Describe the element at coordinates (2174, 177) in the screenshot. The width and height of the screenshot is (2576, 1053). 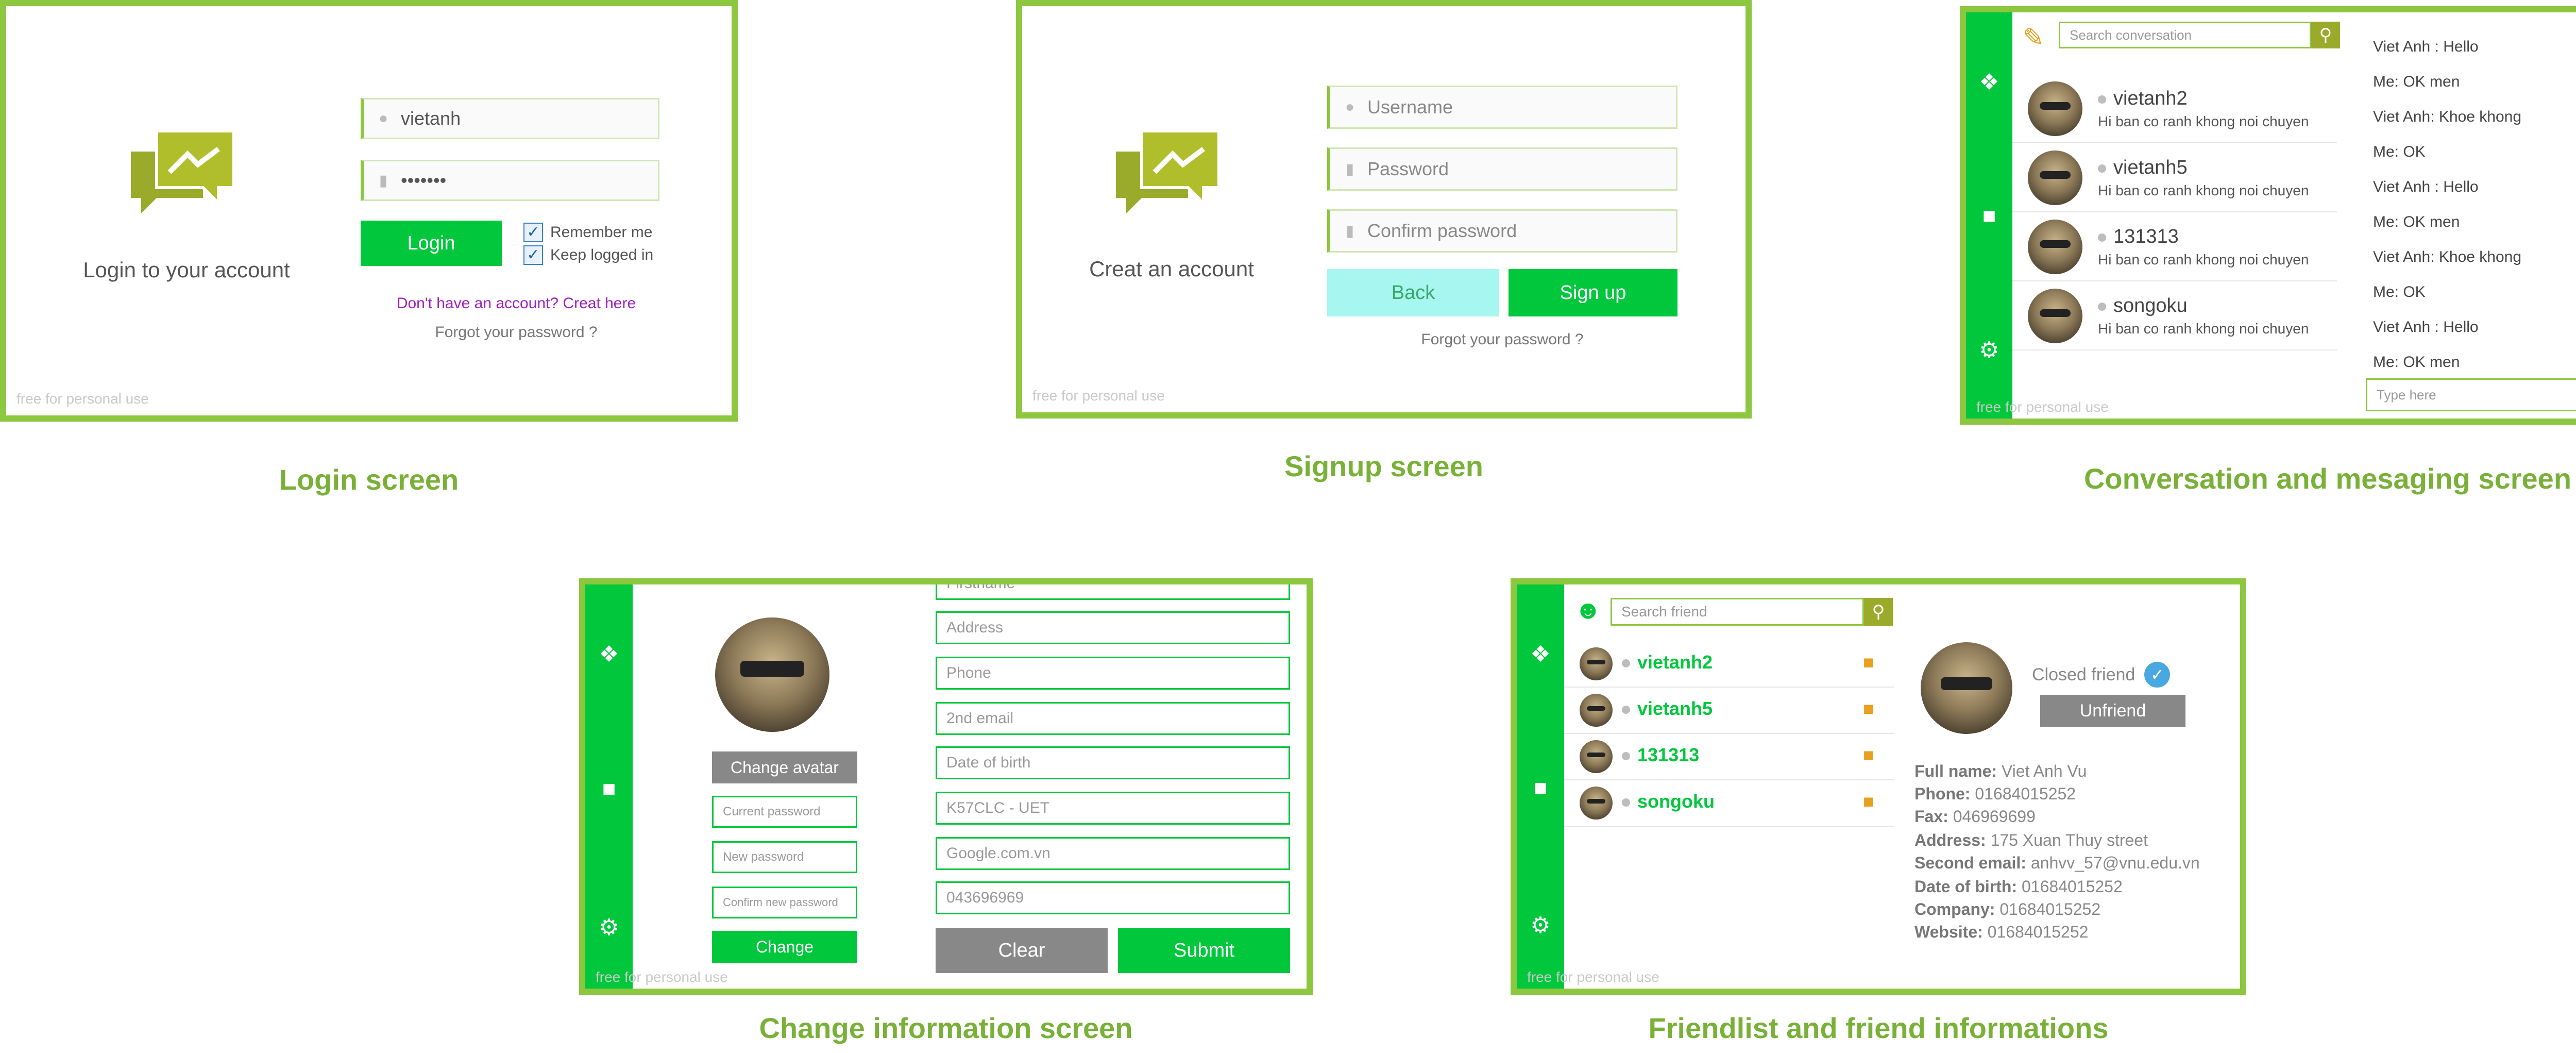
I see `conversation-item: vietanh5 Hi ban co ranh khong noi chuyen` at that location.